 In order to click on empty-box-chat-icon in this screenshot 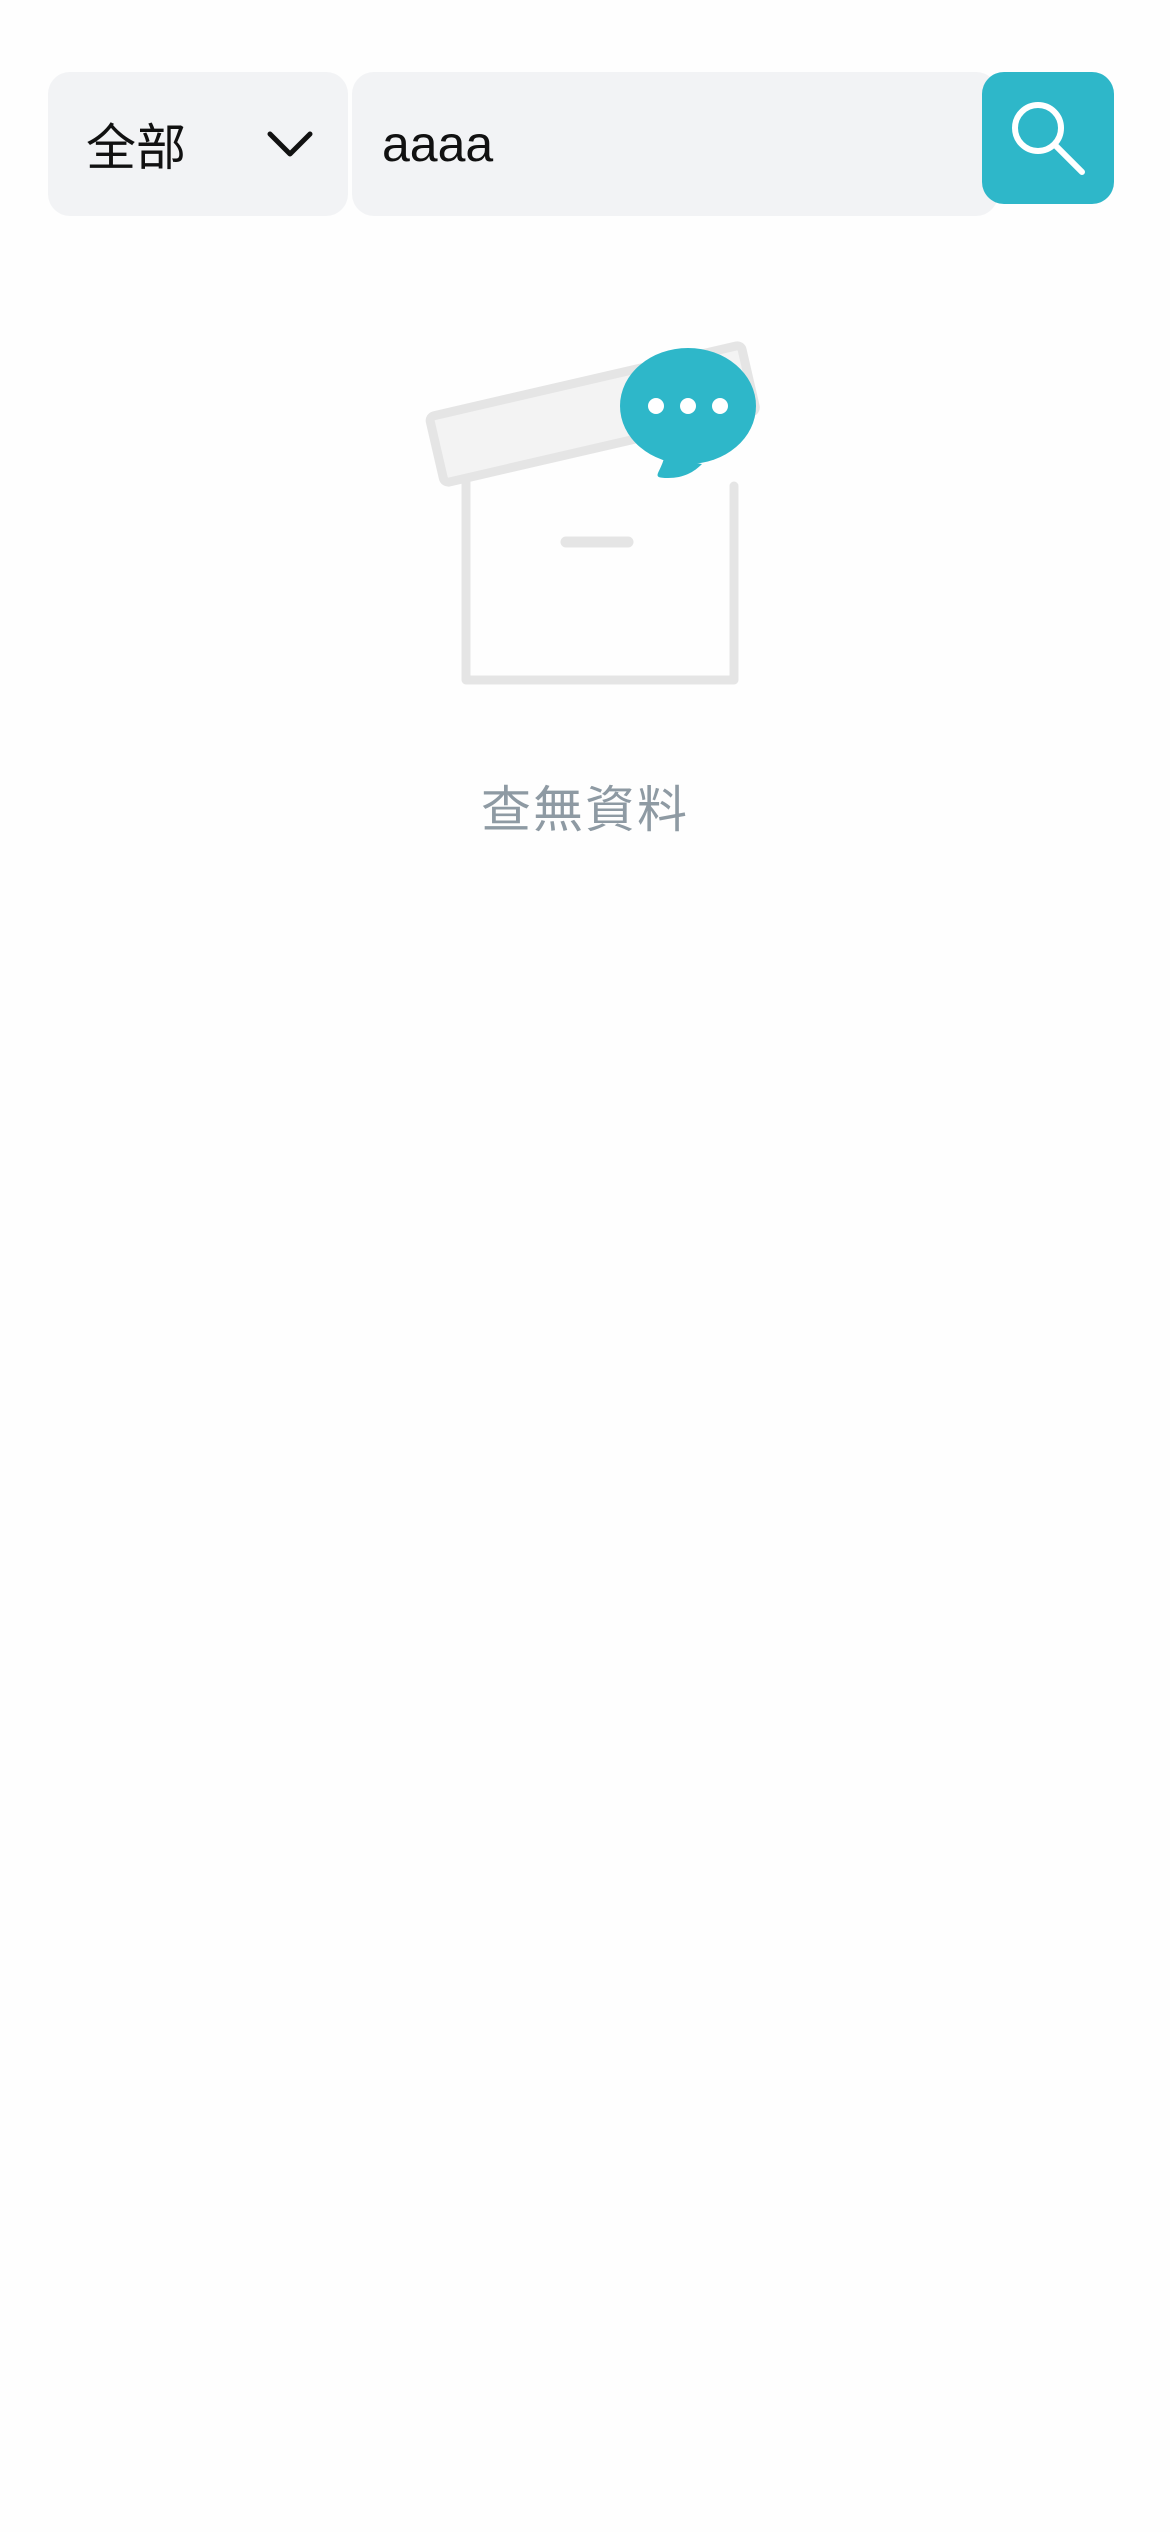, I will do `click(592, 513)`.